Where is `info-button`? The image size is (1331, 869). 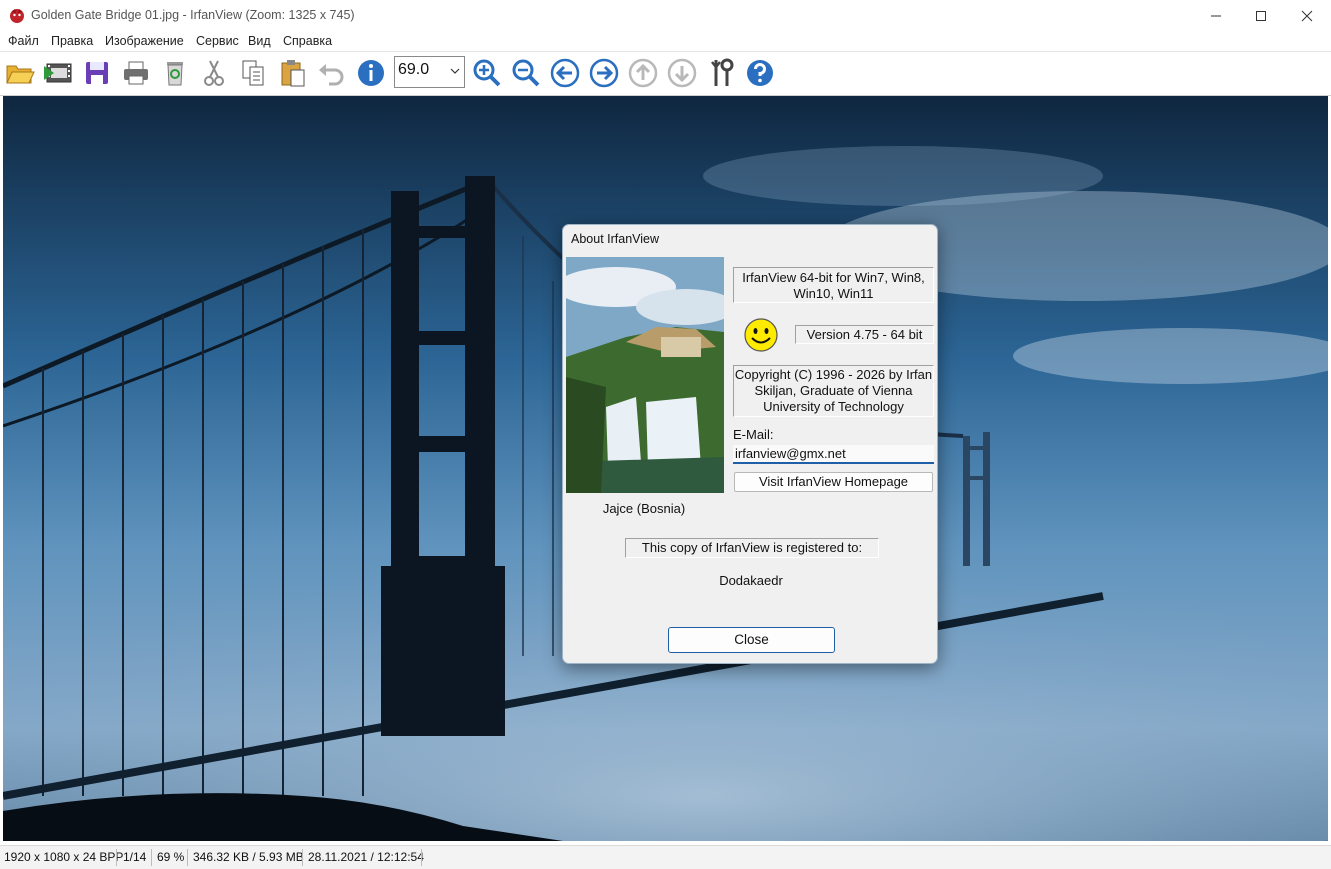
info-button is located at coordinates (371, 73).